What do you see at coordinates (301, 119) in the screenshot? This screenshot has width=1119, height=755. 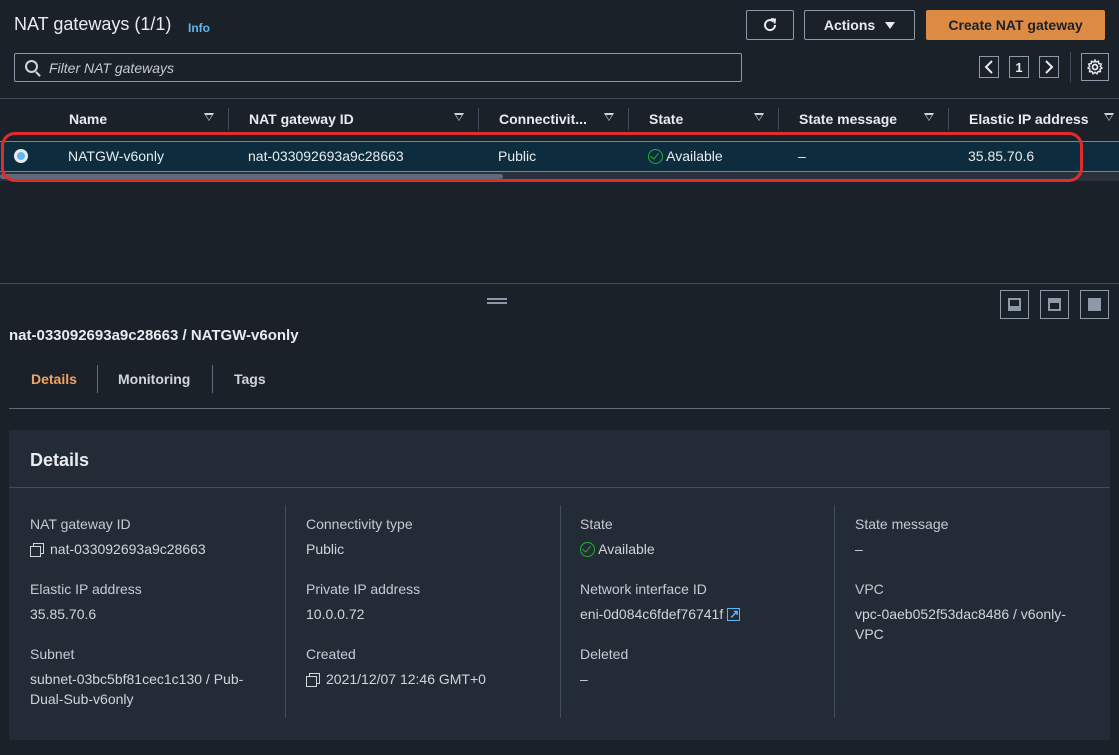 I see `column-header-nat-id: NAT gateway ID` at bounding box center [301, 119].